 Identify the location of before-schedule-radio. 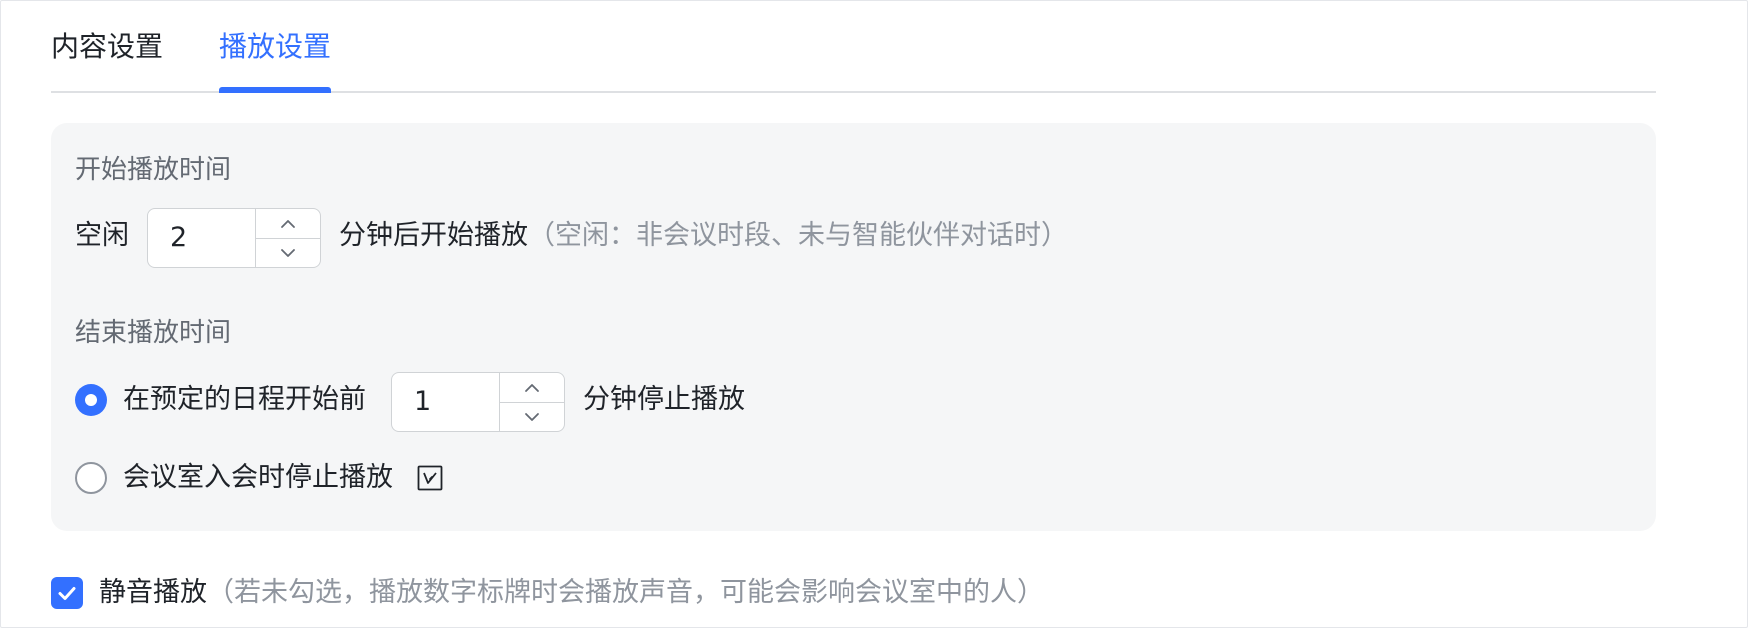
(91, 400).